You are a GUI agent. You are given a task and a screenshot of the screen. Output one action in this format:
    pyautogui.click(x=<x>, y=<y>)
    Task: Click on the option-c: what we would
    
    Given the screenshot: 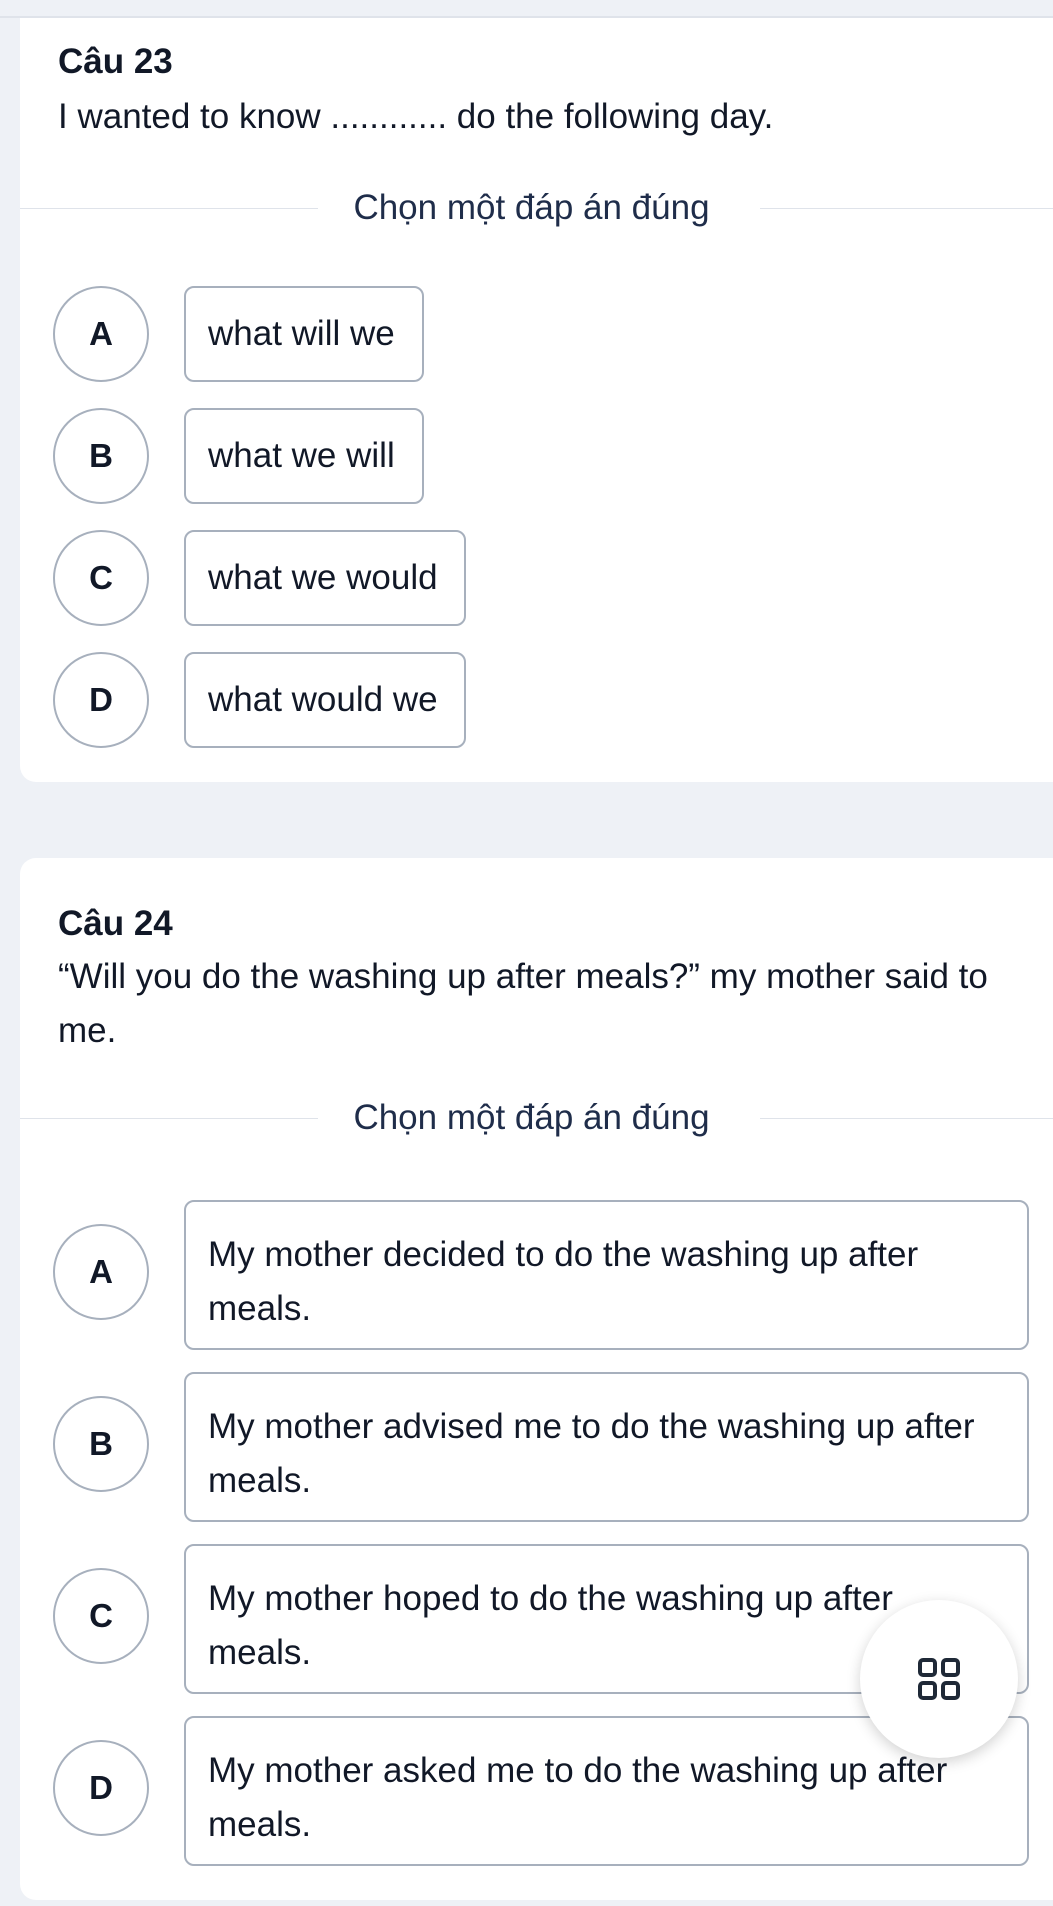 What is the action you would take?
    pyautogui.click(x=325, y=578)
    